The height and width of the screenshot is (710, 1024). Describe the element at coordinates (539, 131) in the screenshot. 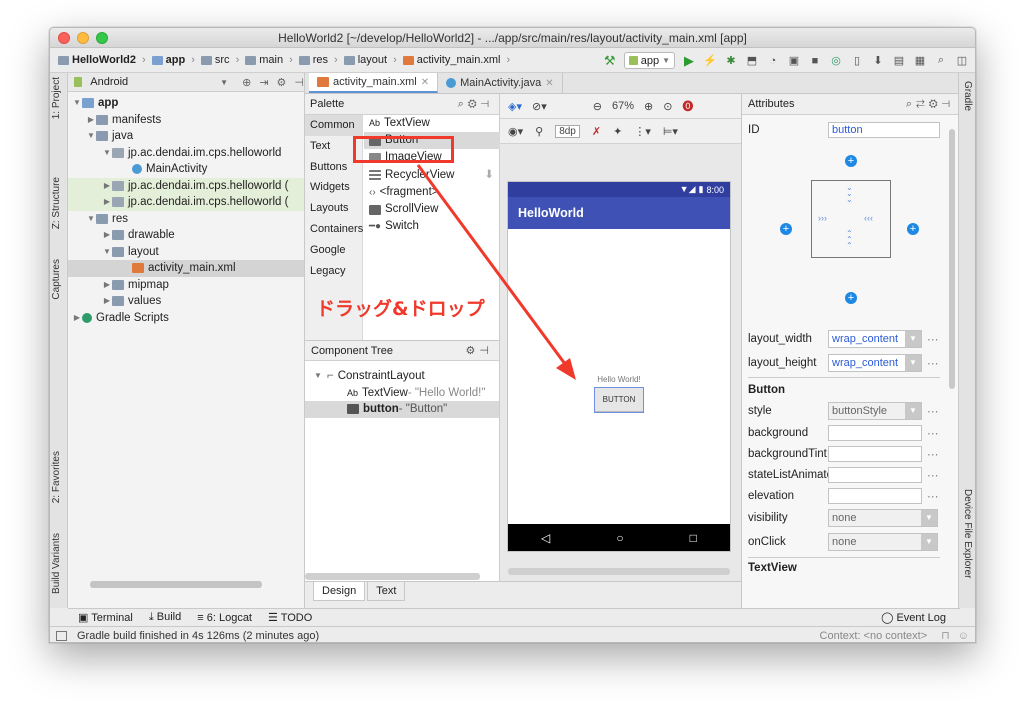

I see `autoconnect-icon: ⚲` at that location.